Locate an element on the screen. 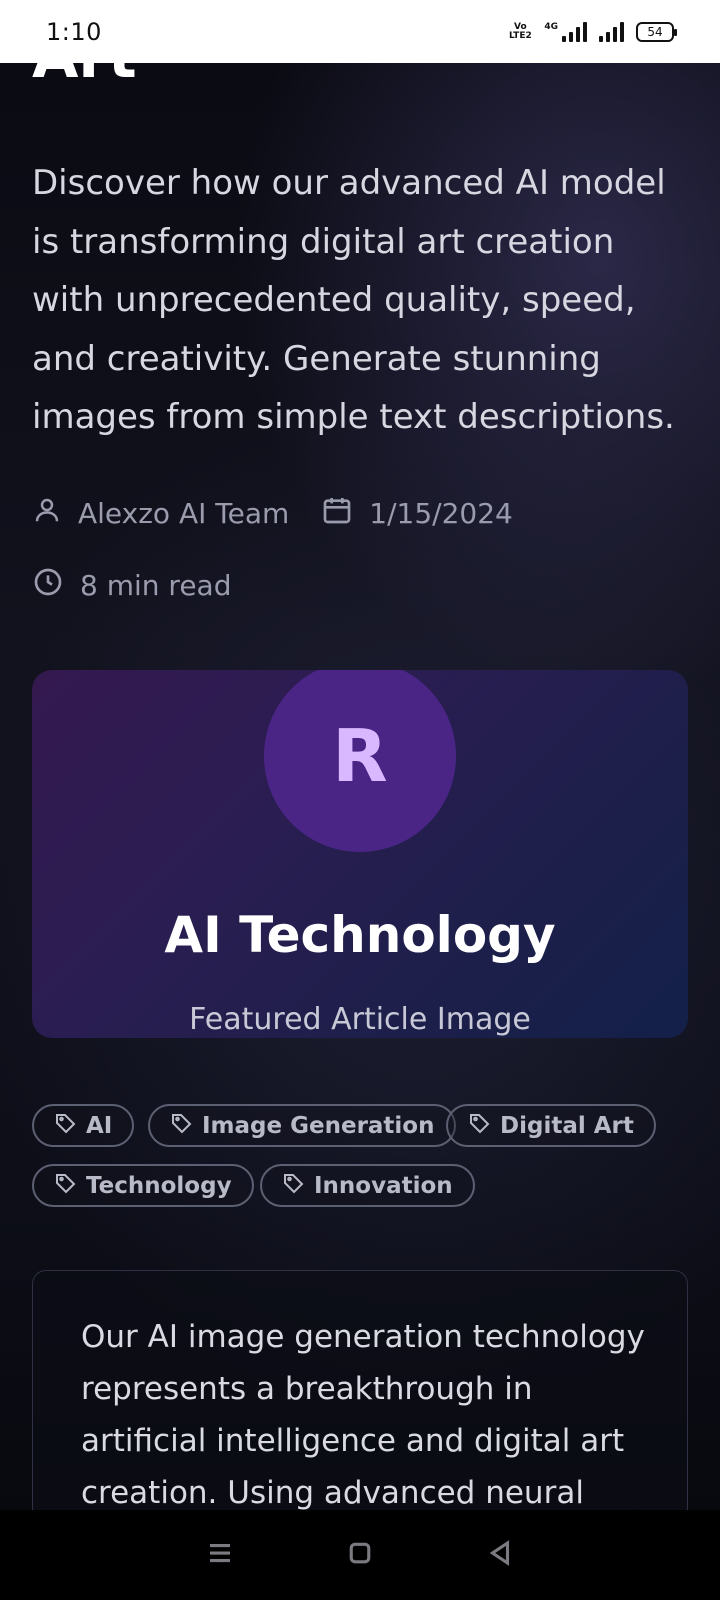  tag-innovation: Innovation is located at coordinates (367, 1185).